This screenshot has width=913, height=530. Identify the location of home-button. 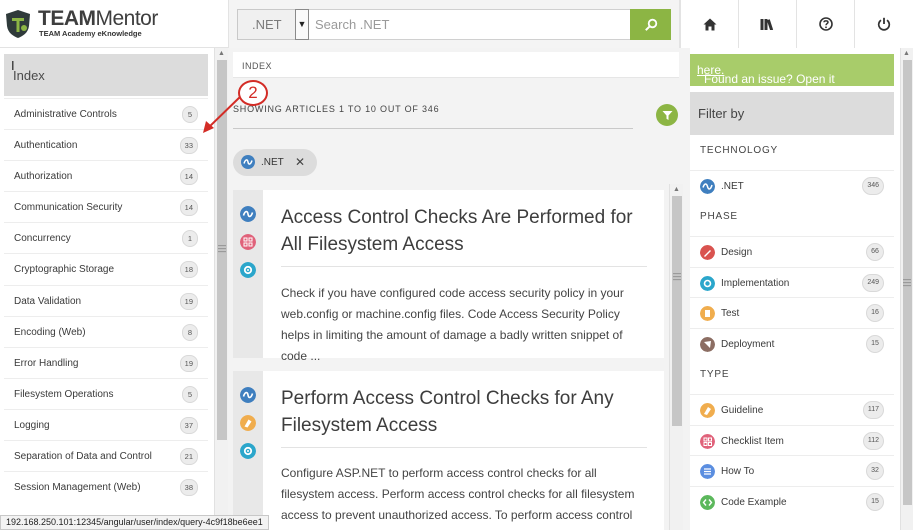
(709, 24).